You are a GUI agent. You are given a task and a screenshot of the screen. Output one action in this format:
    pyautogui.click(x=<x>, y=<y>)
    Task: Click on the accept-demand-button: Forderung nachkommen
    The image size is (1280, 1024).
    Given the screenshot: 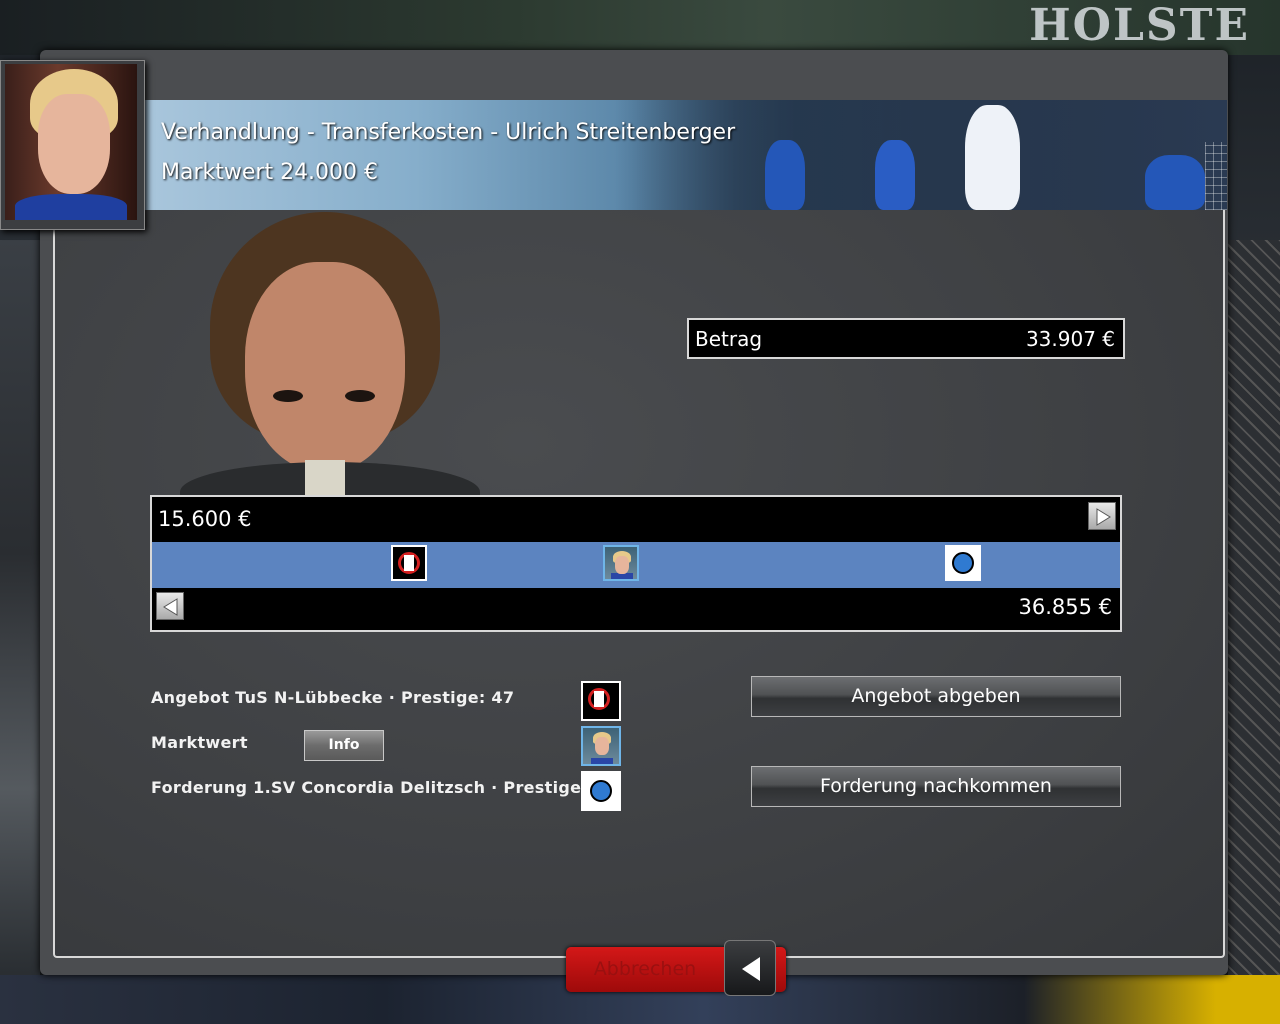 What is the action you would take?
    pyautogui.click(x=936, y=786)
    